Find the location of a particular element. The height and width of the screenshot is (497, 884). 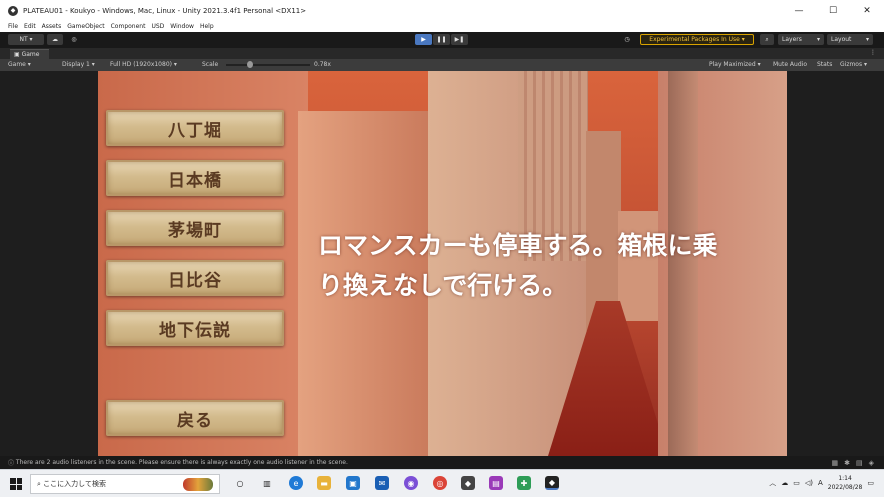

account-button: NT ▾ is located at coordinates (26, 39).